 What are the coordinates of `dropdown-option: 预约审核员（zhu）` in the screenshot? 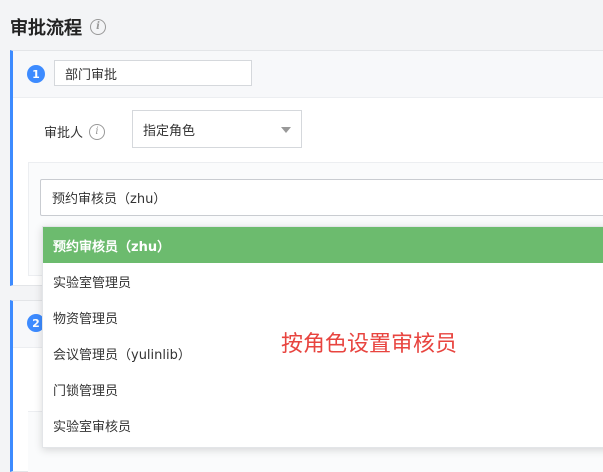 It's located at (323, 245).